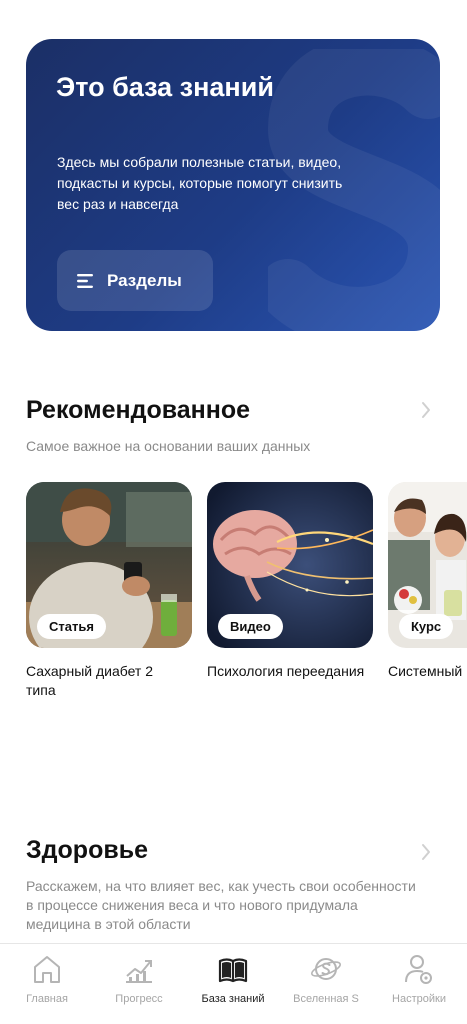 The width and height of the screenshot is (467, 1024). I want to click on card-badge-article: Статья, so click(71, 626).